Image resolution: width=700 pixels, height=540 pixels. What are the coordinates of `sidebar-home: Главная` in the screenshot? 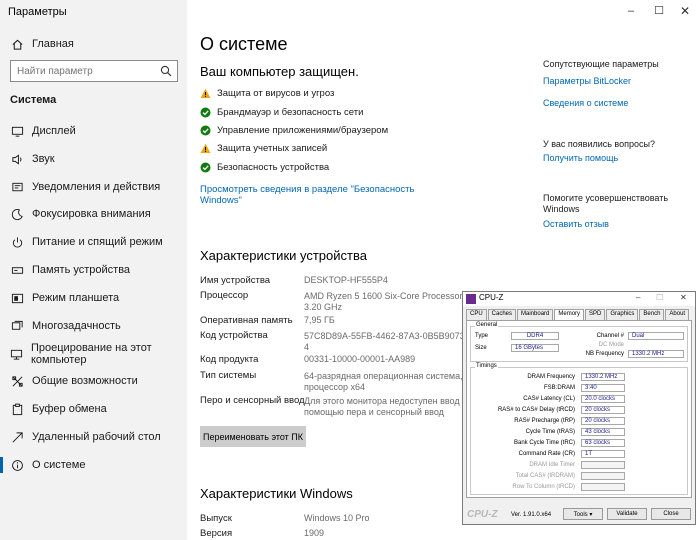 It's located at (93, 44).